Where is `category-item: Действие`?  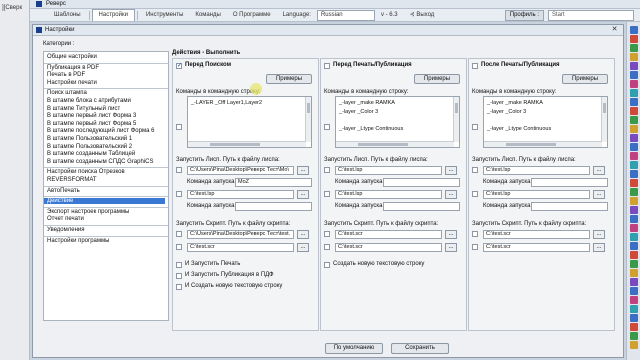 category-item: Действие is located at coordinates (104, 201).